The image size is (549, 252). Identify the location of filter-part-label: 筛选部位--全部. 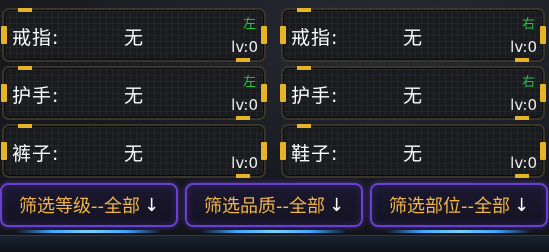
(449, 206).